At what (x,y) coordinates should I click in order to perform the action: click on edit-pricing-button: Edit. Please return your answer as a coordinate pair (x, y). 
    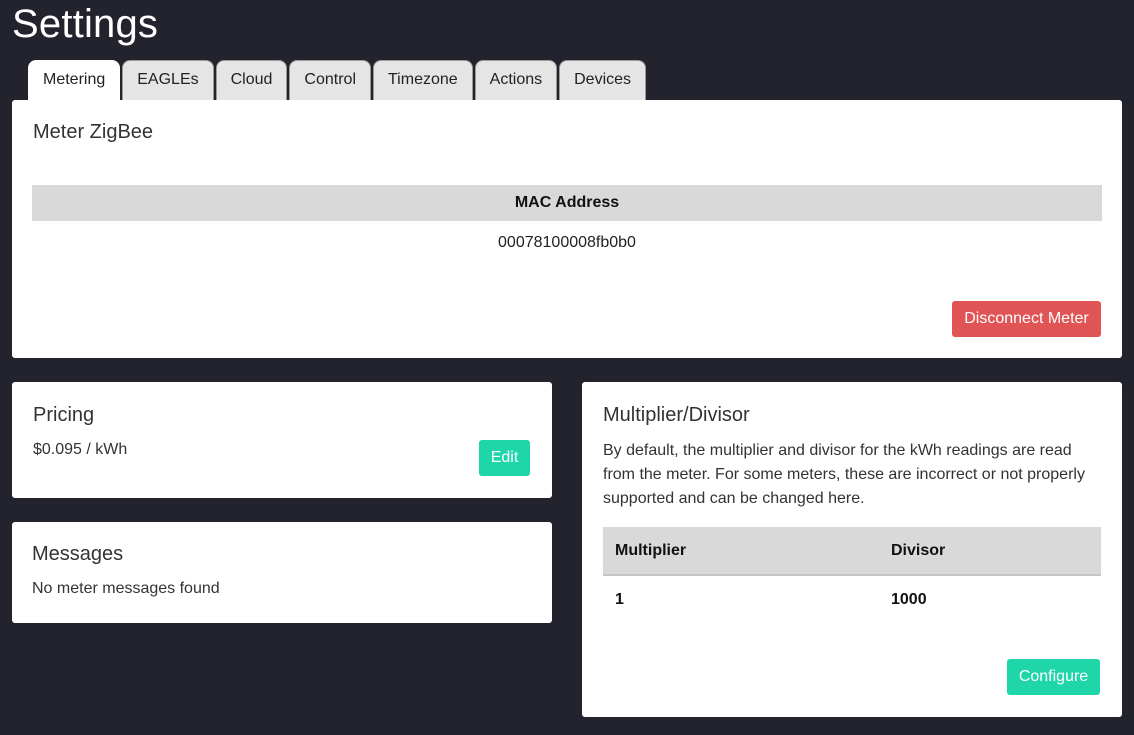
    Looking at the image, I should click on (504, 458).